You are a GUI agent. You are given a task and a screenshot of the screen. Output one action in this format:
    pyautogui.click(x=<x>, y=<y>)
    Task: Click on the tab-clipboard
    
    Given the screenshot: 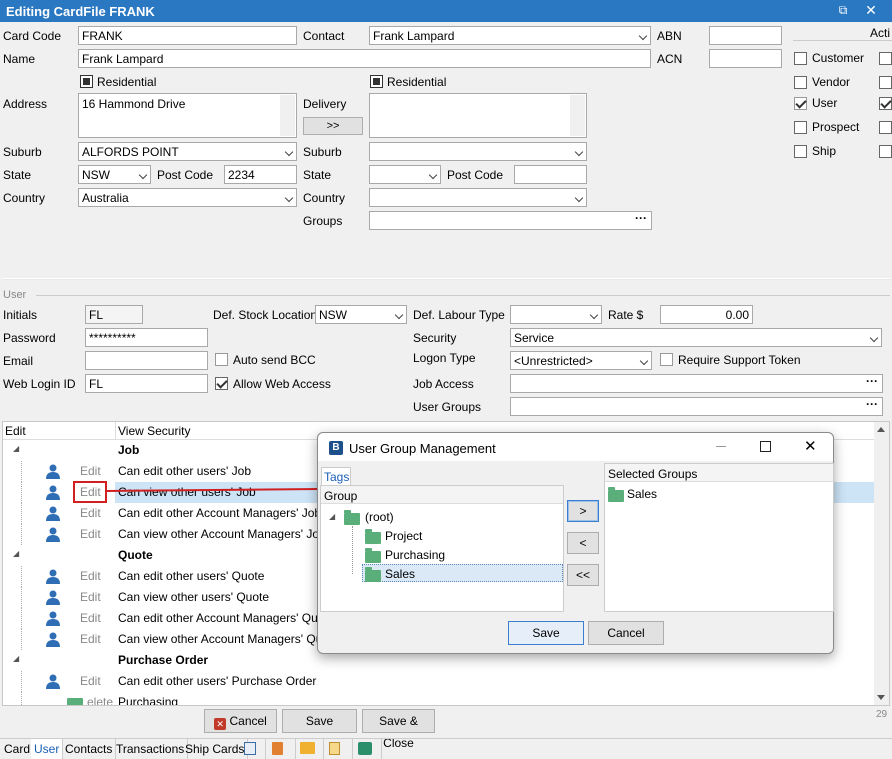 What is the action you would take?
    pyautogui.click(x=282, y=749)
    